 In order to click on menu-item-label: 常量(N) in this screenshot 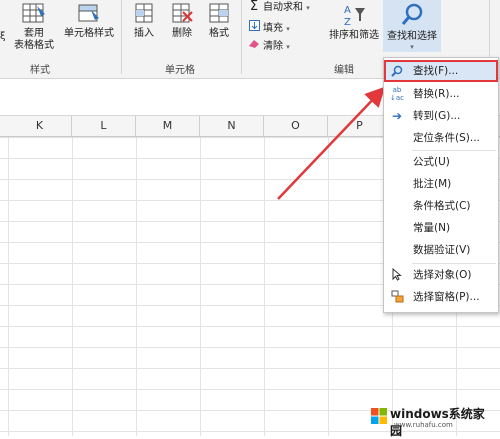, I will do `click(432, 228)`.